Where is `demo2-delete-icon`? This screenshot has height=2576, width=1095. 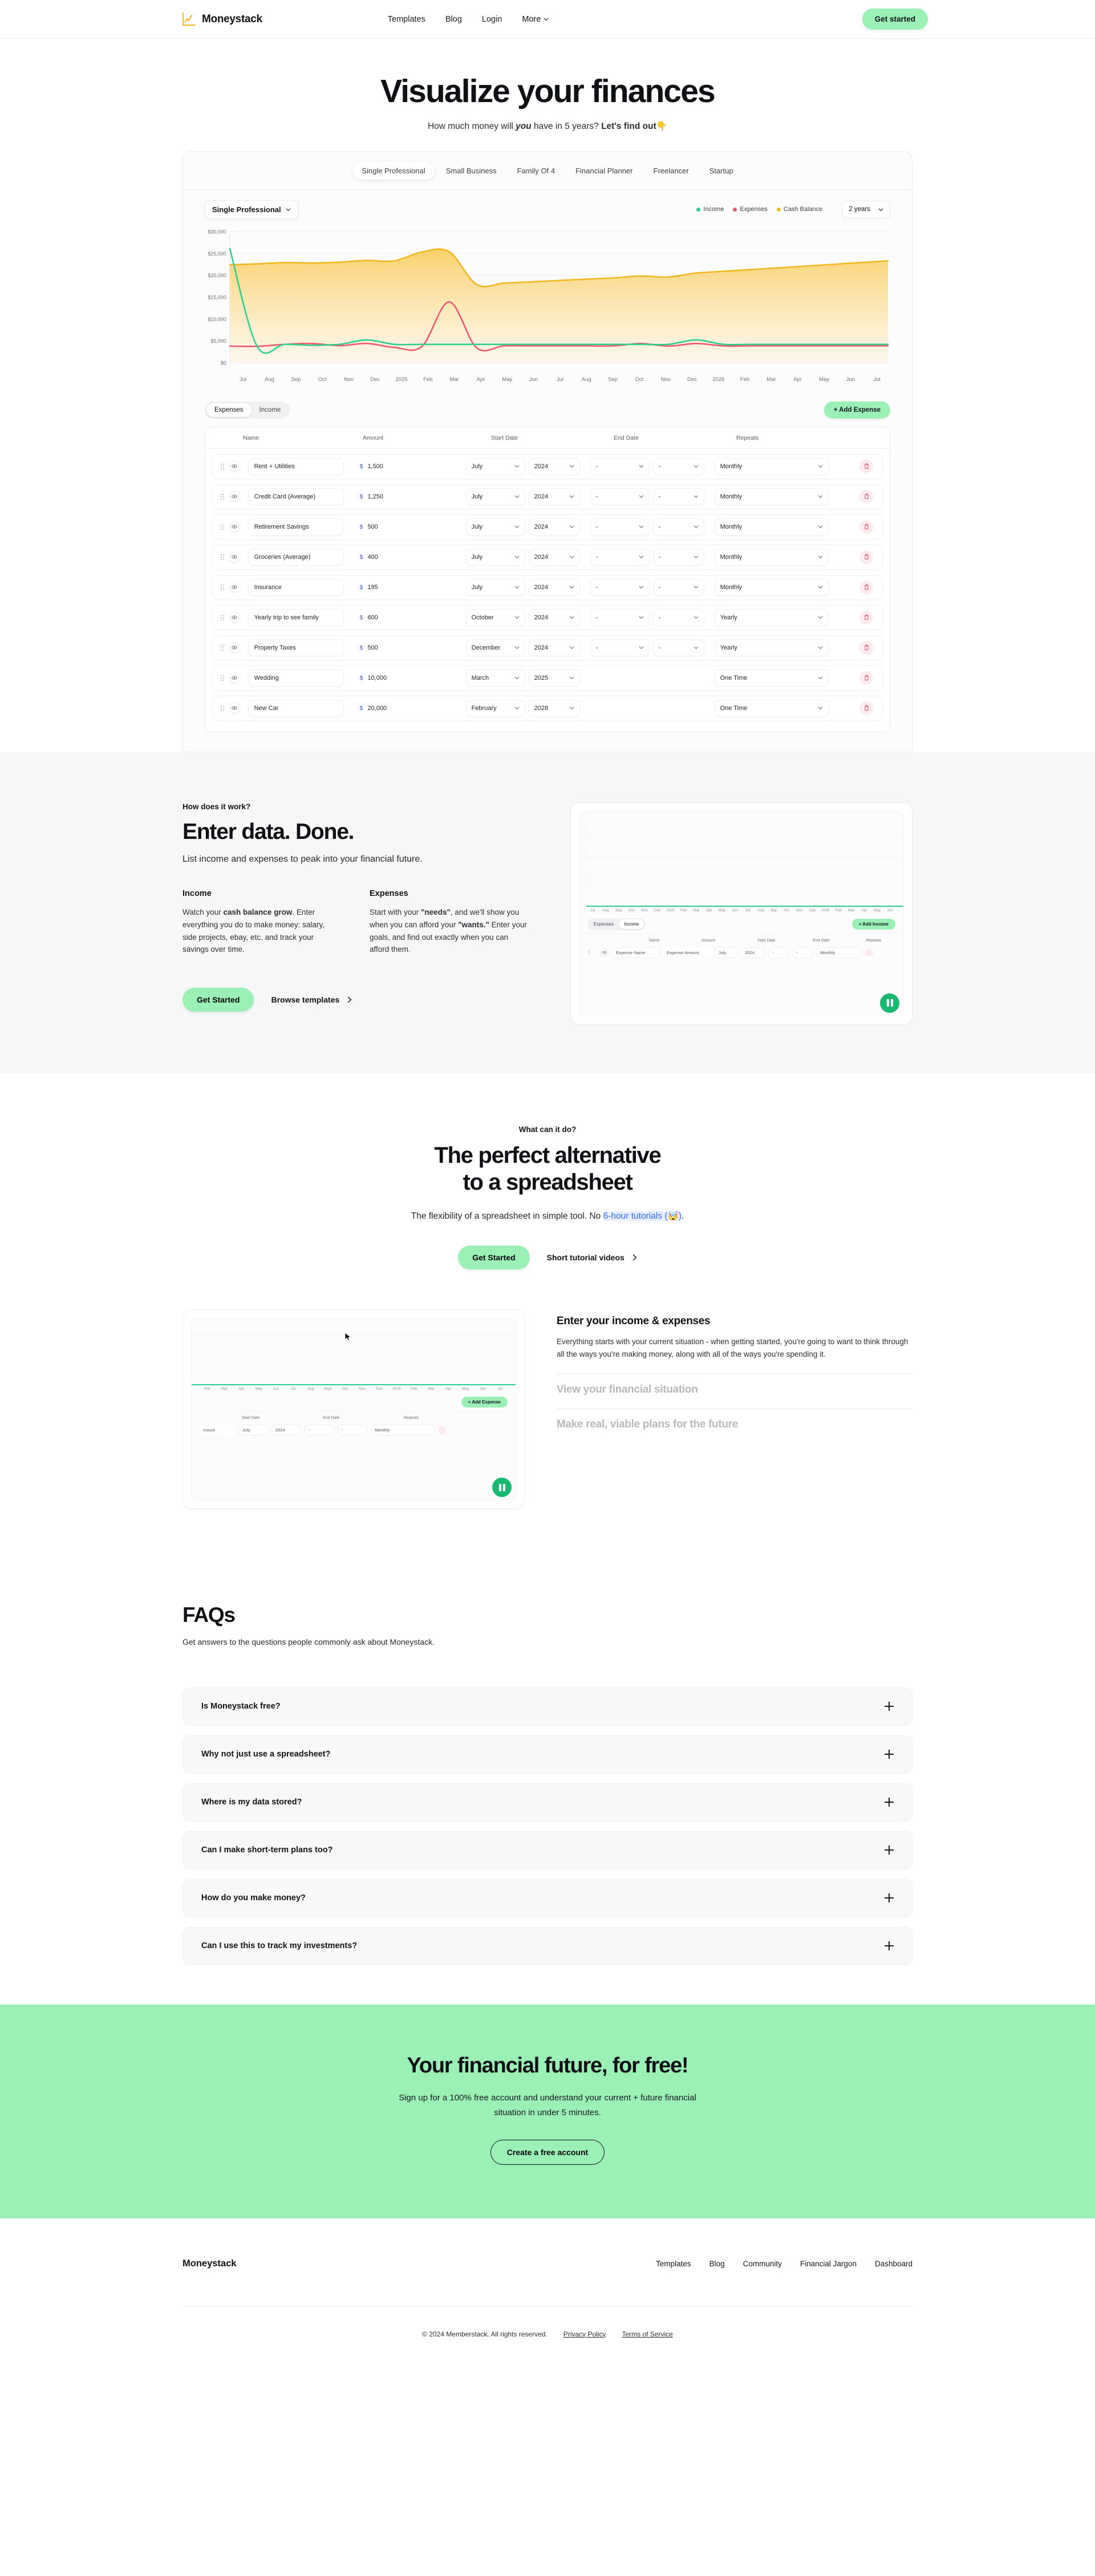
demo2-delete-icon is located at coordinates (442, 1430).